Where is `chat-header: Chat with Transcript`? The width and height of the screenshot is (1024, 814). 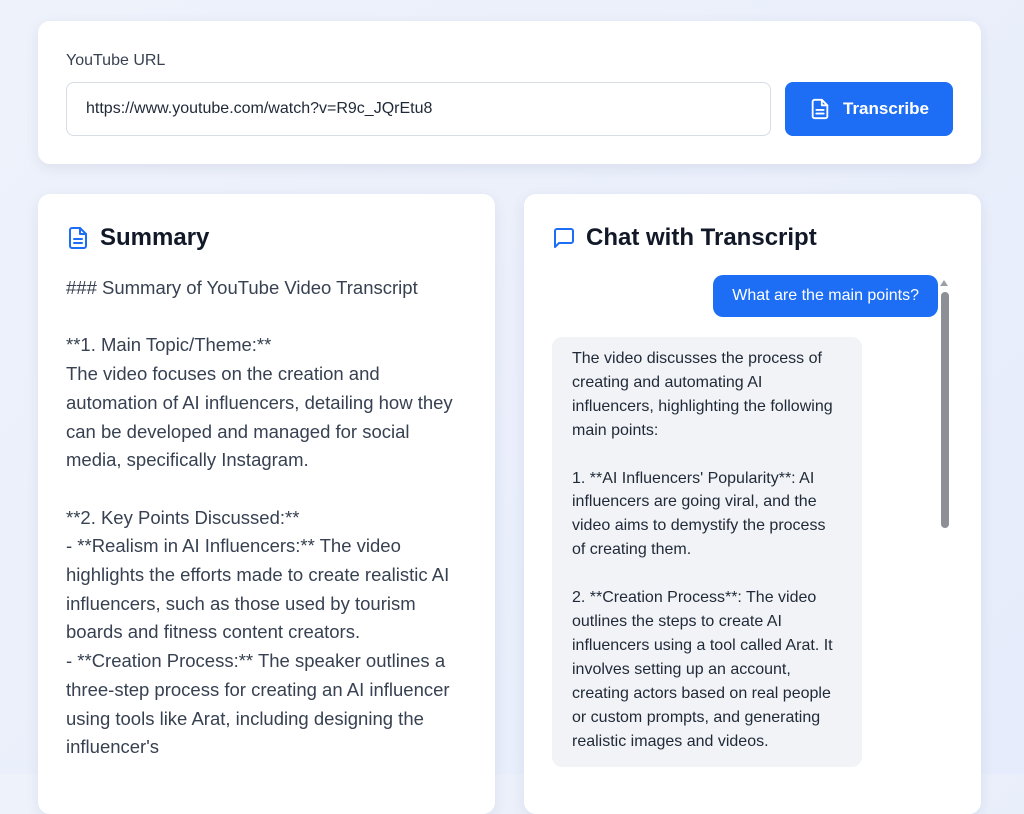 chat-header: Chat with Transcript is located at coordinates (684, 238).